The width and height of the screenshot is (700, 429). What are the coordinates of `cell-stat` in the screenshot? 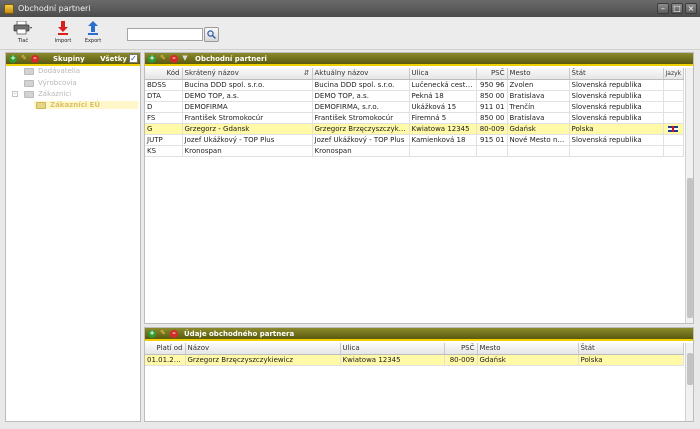 It's located at (616, 151).